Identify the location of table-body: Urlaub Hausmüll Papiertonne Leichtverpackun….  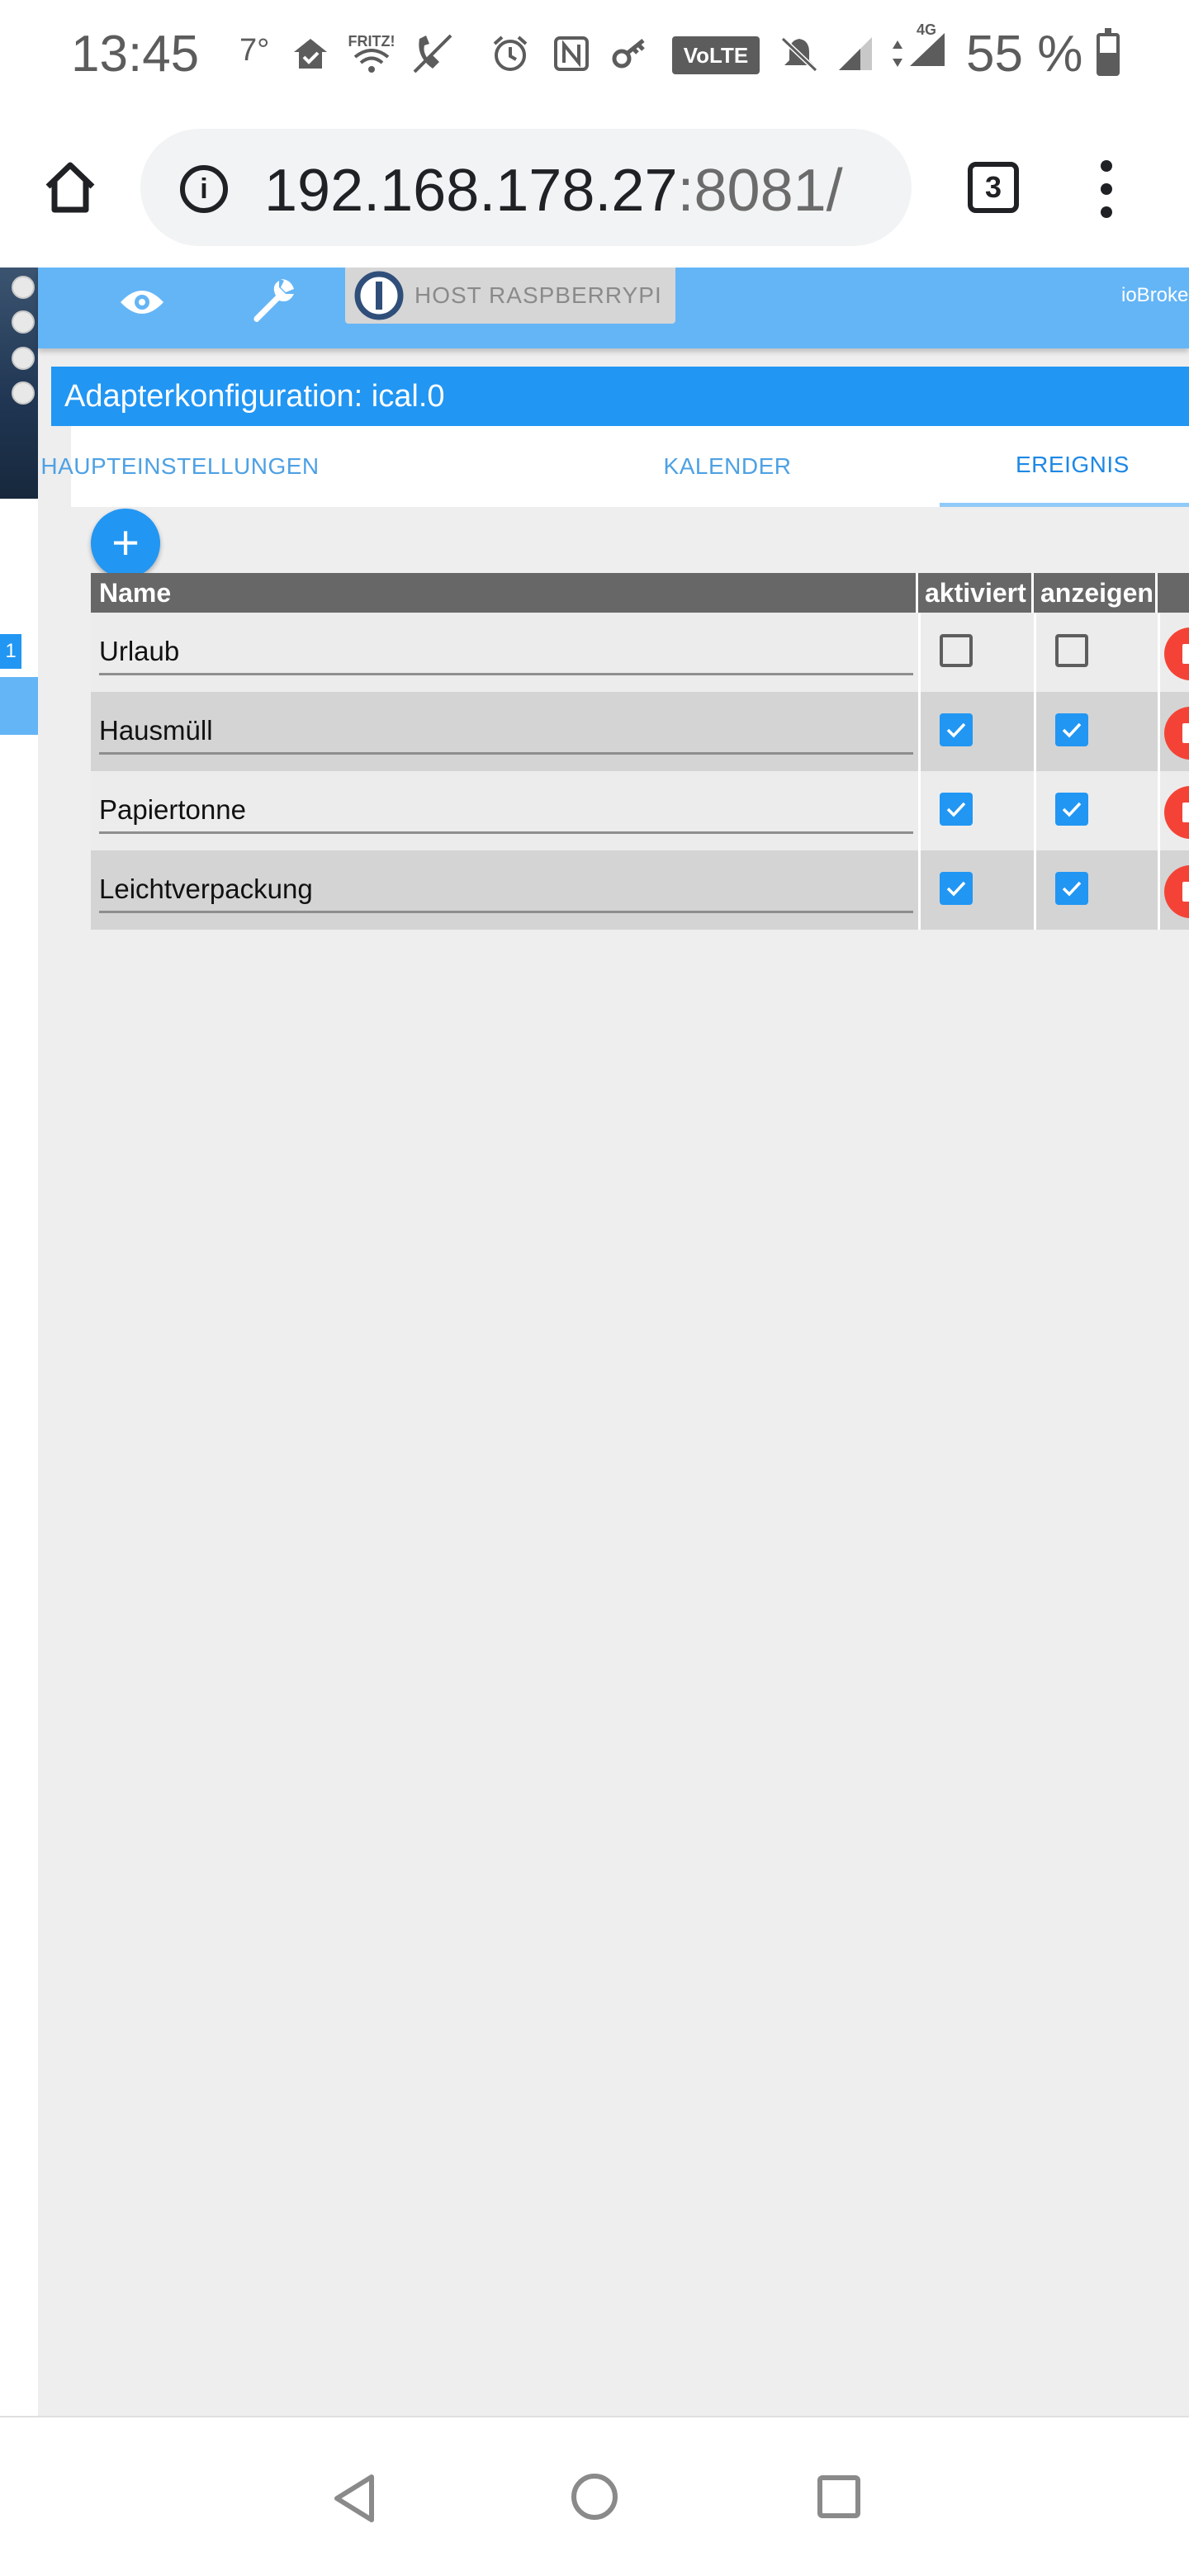
(640, 771).